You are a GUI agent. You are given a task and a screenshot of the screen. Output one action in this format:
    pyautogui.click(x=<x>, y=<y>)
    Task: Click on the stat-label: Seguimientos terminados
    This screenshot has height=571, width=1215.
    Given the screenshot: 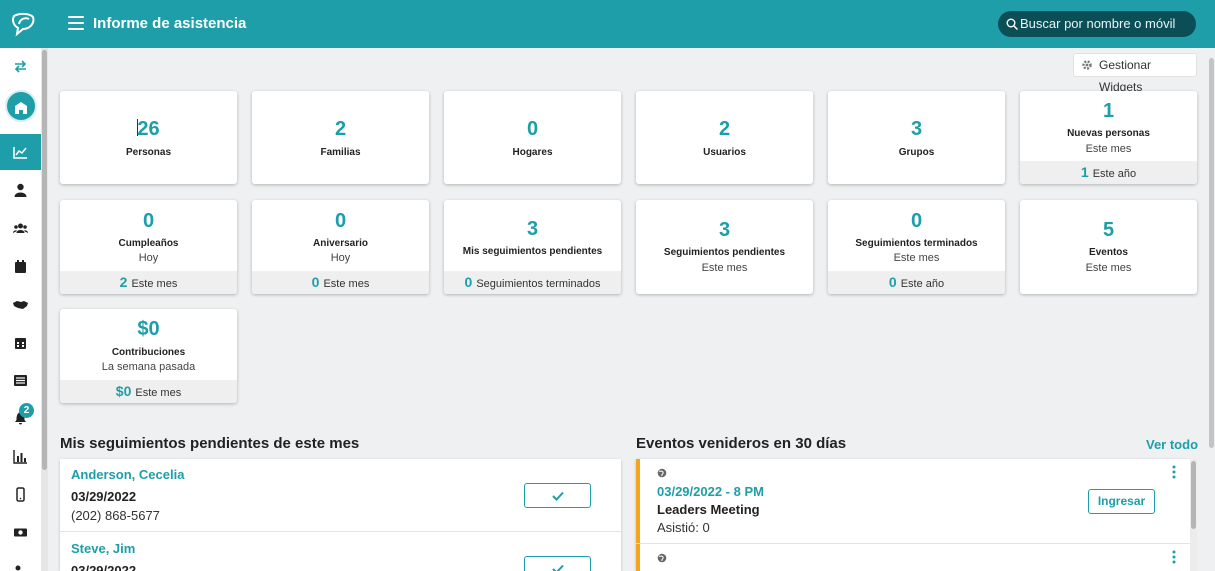 What is the action you would take?
    pyautogui.click(x=916, y=243)
    